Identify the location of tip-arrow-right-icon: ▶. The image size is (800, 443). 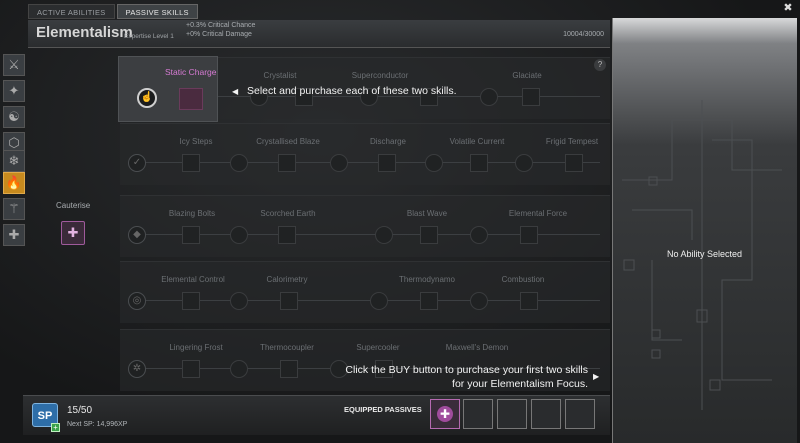
(596, 376).